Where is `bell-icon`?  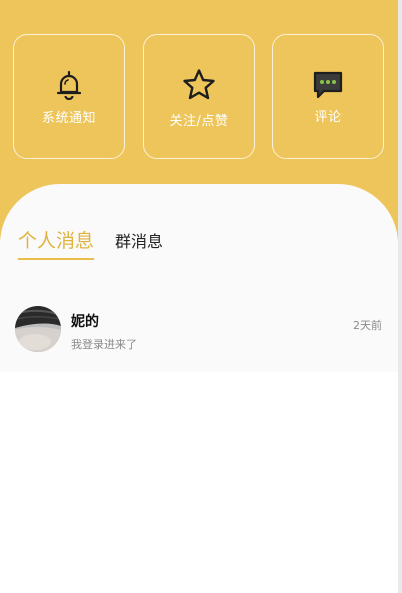 bell-icon is located at coordinates (69, 85).